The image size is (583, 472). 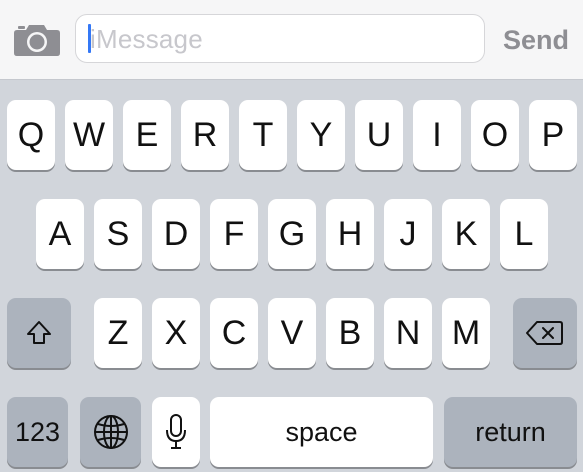 I want to click on globe-icon, so click(x=110, y=432).